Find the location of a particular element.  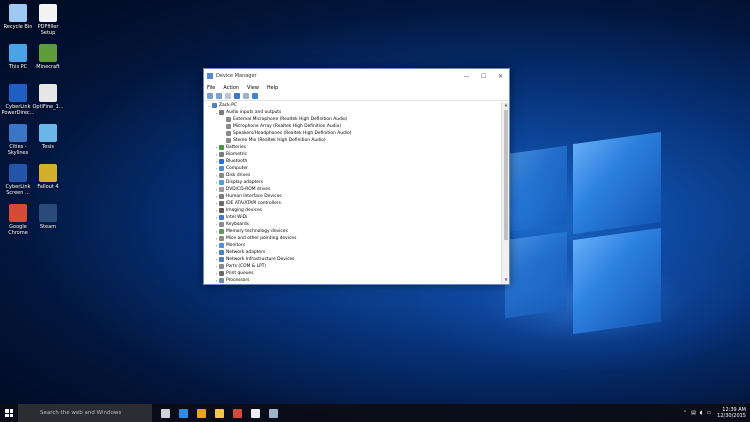

tree-item: › Human Interface Devices is located at coordinates (352, 196).